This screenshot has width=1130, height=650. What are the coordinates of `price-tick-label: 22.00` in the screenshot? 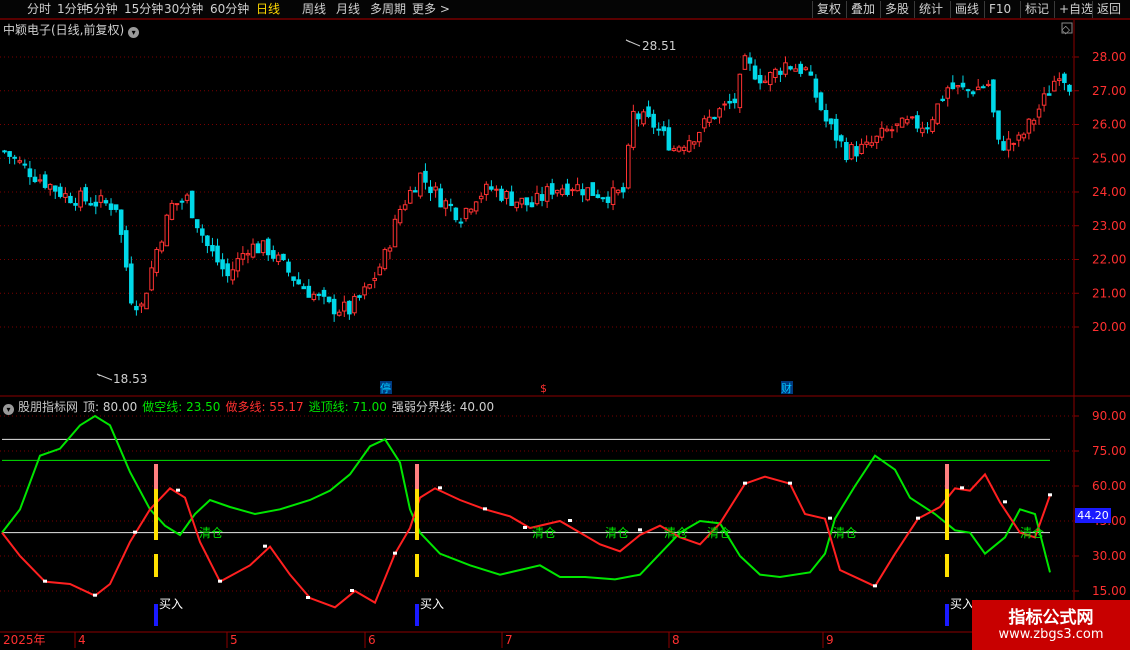 It's located at (1109, 260).